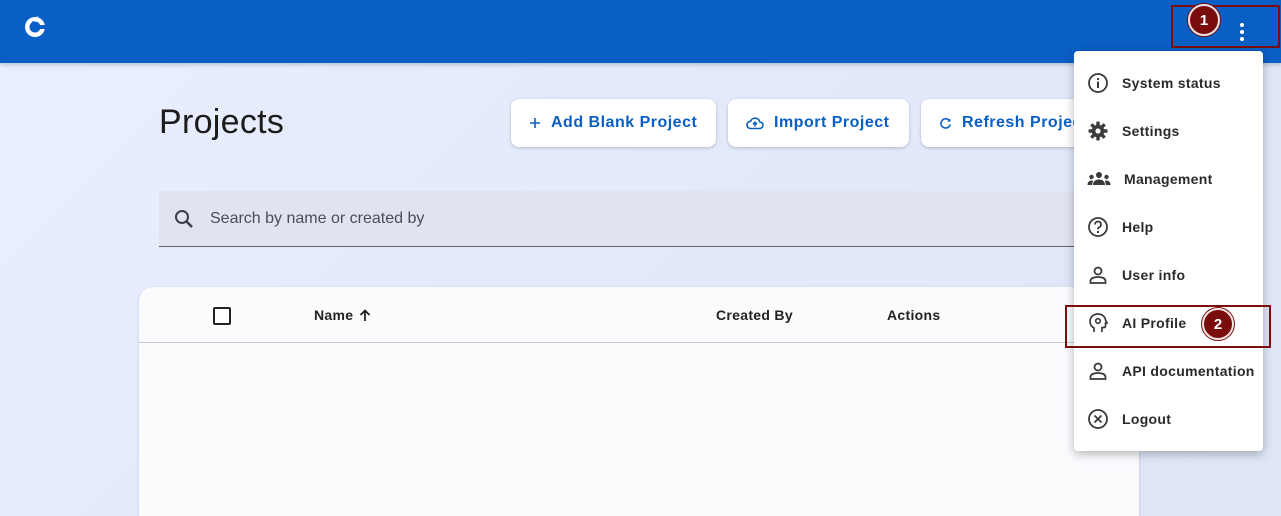 The image size is (1281, 516). What do you see at coordinates (754, 315) in the screenshot?
I see `column-header-created-by: Created By` at bounding box center [754, 315].